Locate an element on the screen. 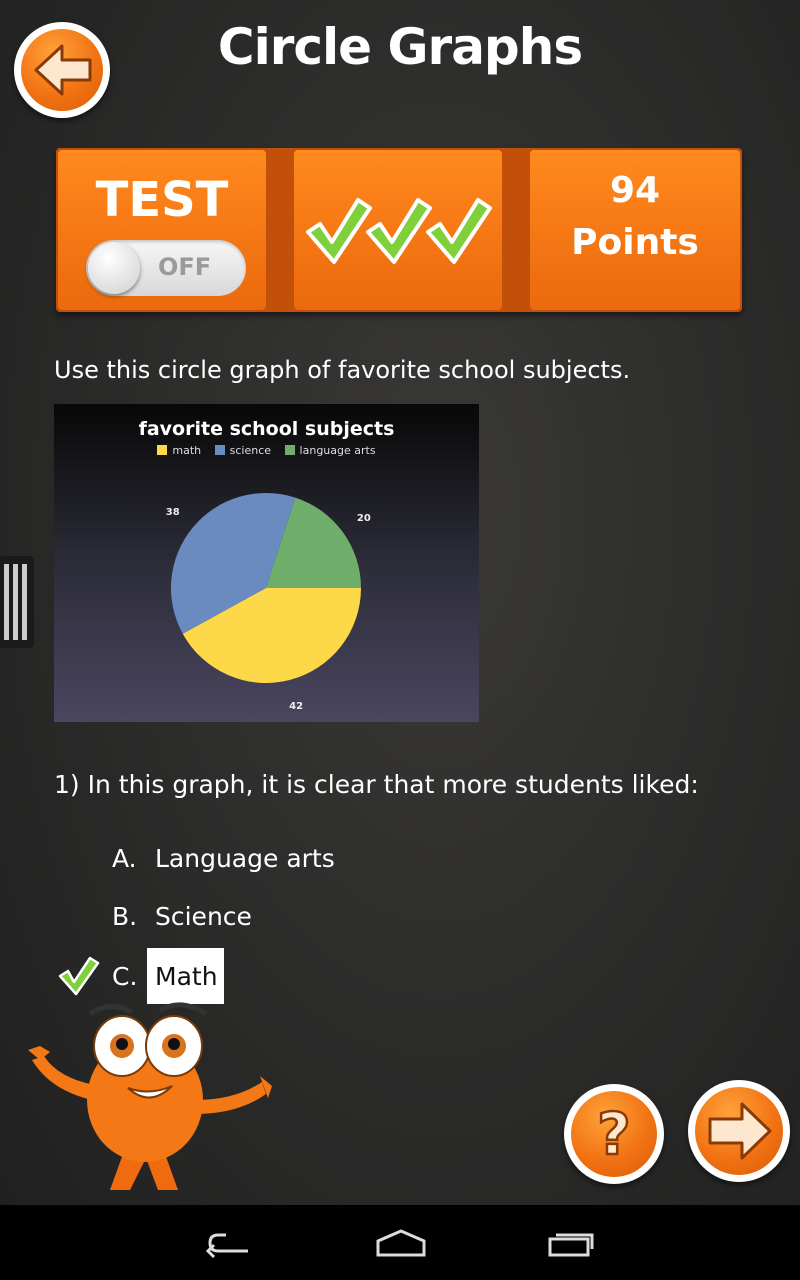  checkmarks-icon is located at coordinates (399, 231).